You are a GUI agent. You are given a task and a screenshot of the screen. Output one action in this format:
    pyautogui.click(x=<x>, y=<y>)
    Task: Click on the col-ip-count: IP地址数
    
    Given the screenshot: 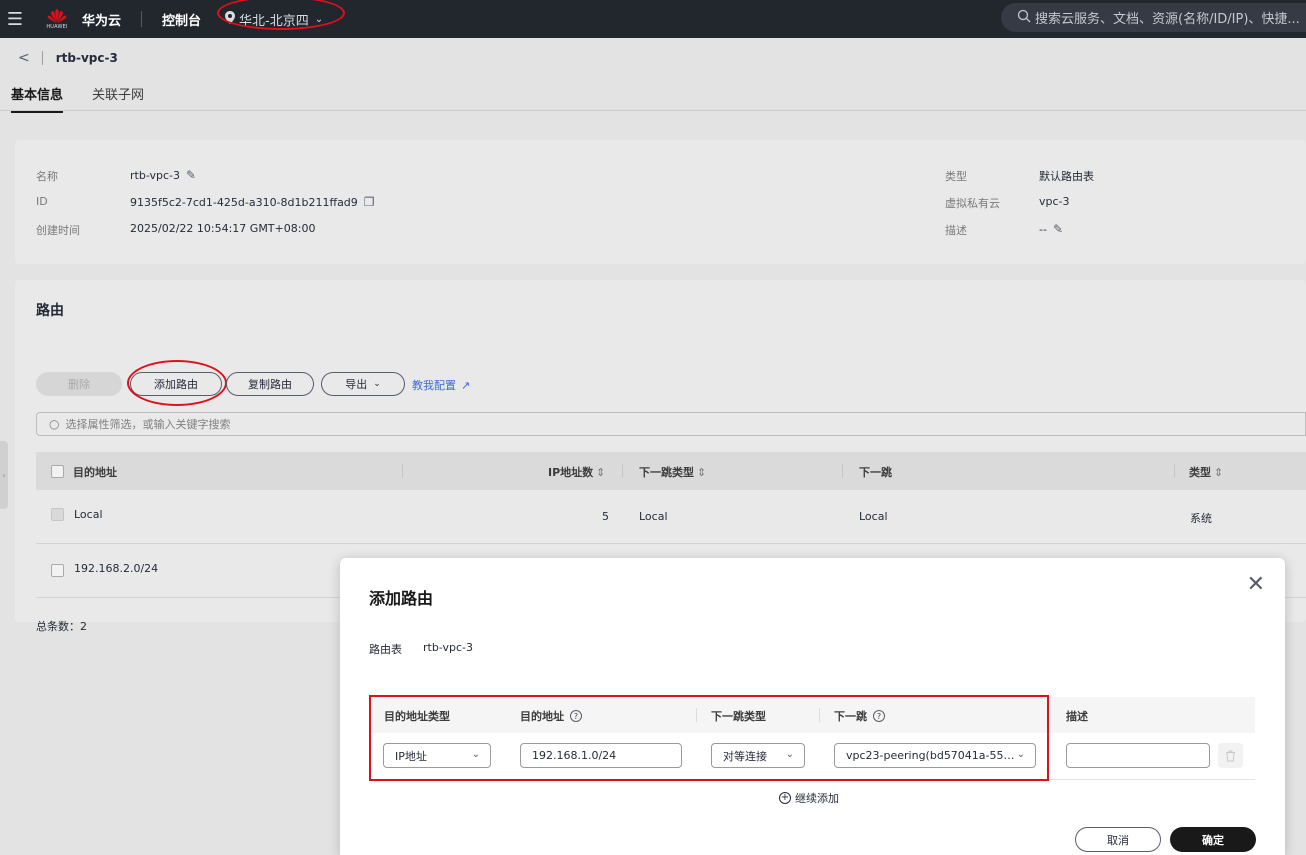 What is the action you would take?
    pyautogui.click(x=571, y=472)
    